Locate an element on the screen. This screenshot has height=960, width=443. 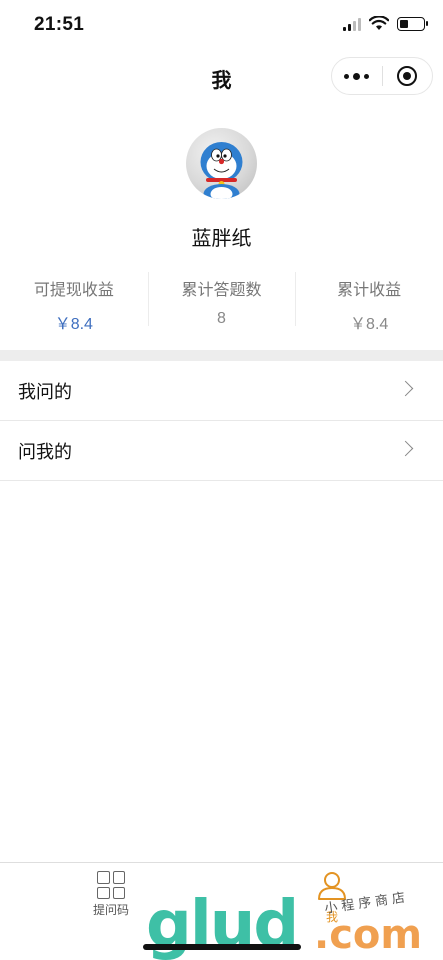
stats-row: 可提现收益 ￥8.4 累计答题数 8 累计收益 ￥8.4 is located at coordinates (221, 302).